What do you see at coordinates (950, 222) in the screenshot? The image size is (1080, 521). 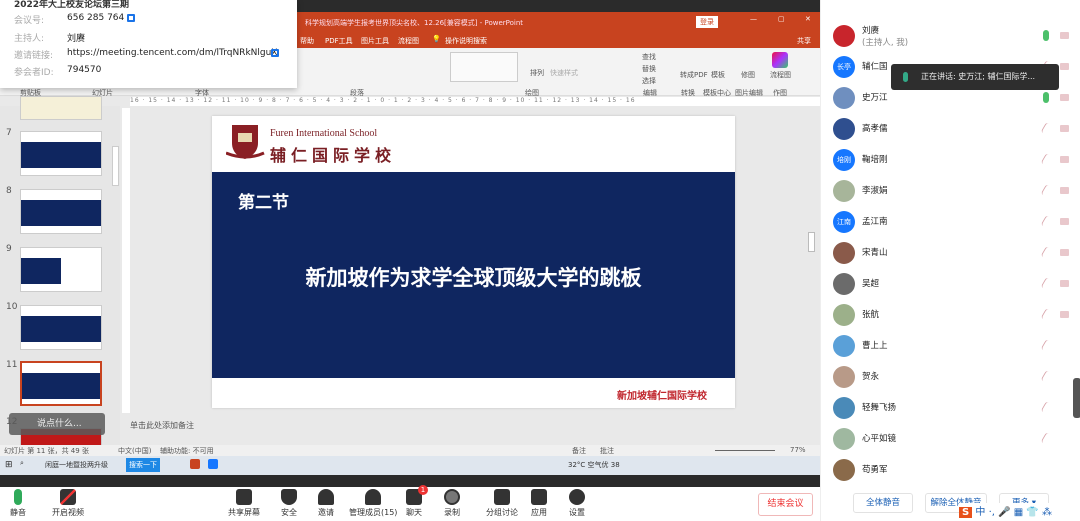 I see `participant-row: 江南 孟江南` at bounding box center [950, 222].